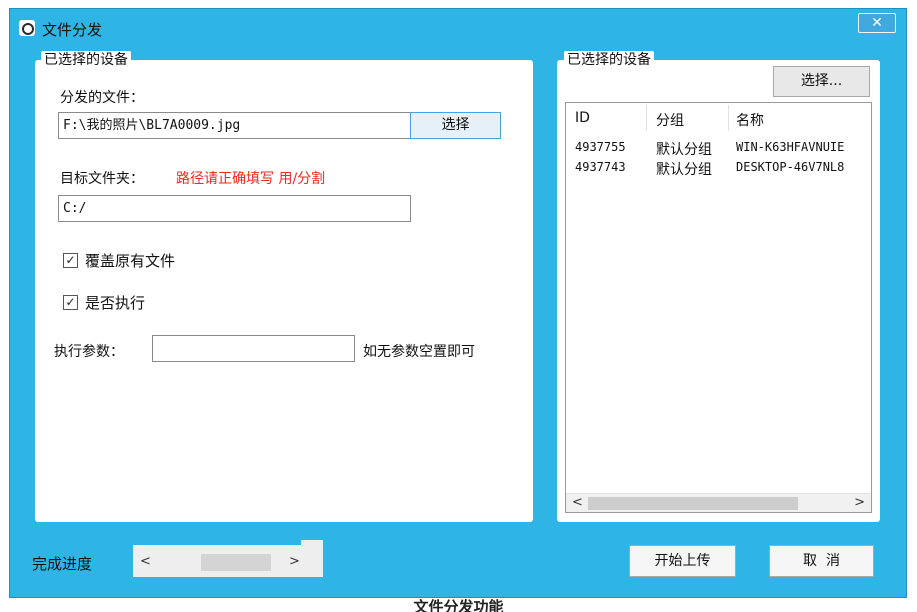 Image resolution: width=917 pixels, height=612 pixels. Describe the element at coordinates (670, 120) in the screenshot. I see `column-group: 分组` at that location.